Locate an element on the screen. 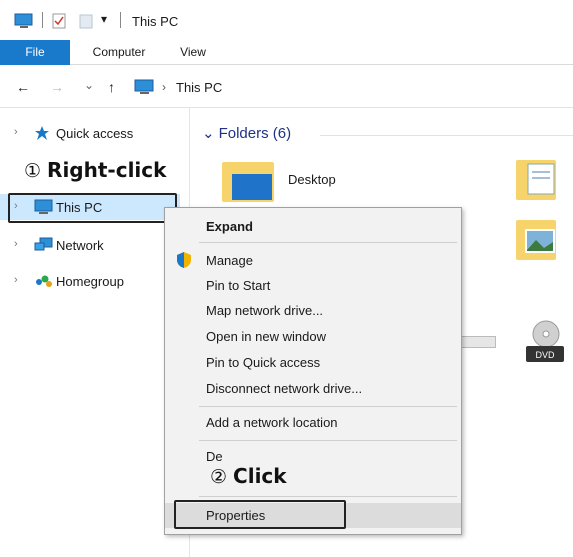 This screenshot has height=557, width=573. window-title: This PC is located at coordinates (155, 21).